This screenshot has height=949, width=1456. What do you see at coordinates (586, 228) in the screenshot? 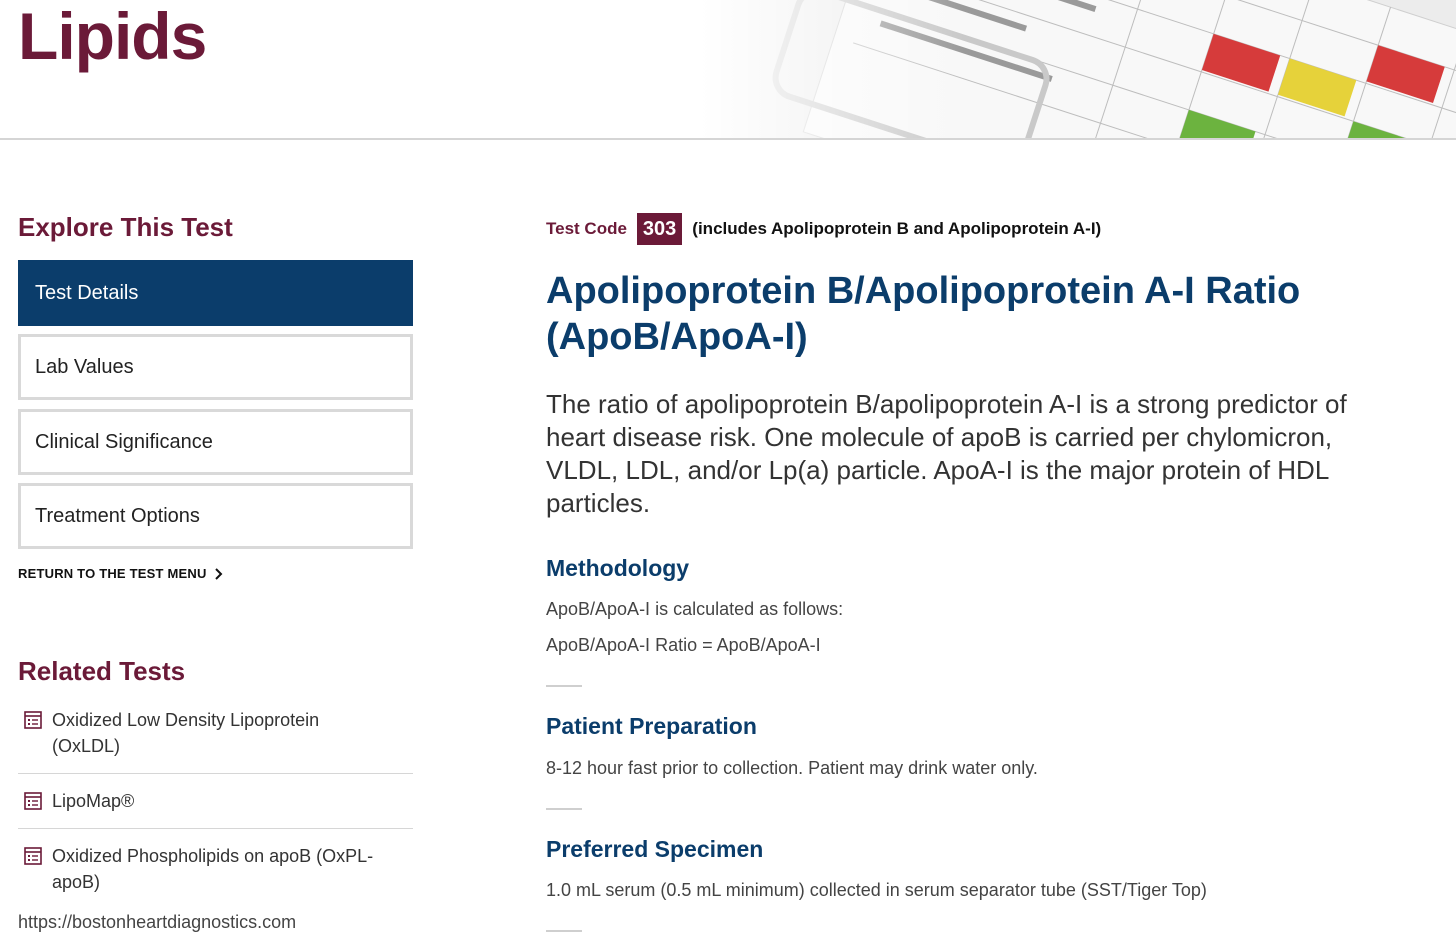
I see `test-code-label: Test Code` at bounding box center [586, 228].